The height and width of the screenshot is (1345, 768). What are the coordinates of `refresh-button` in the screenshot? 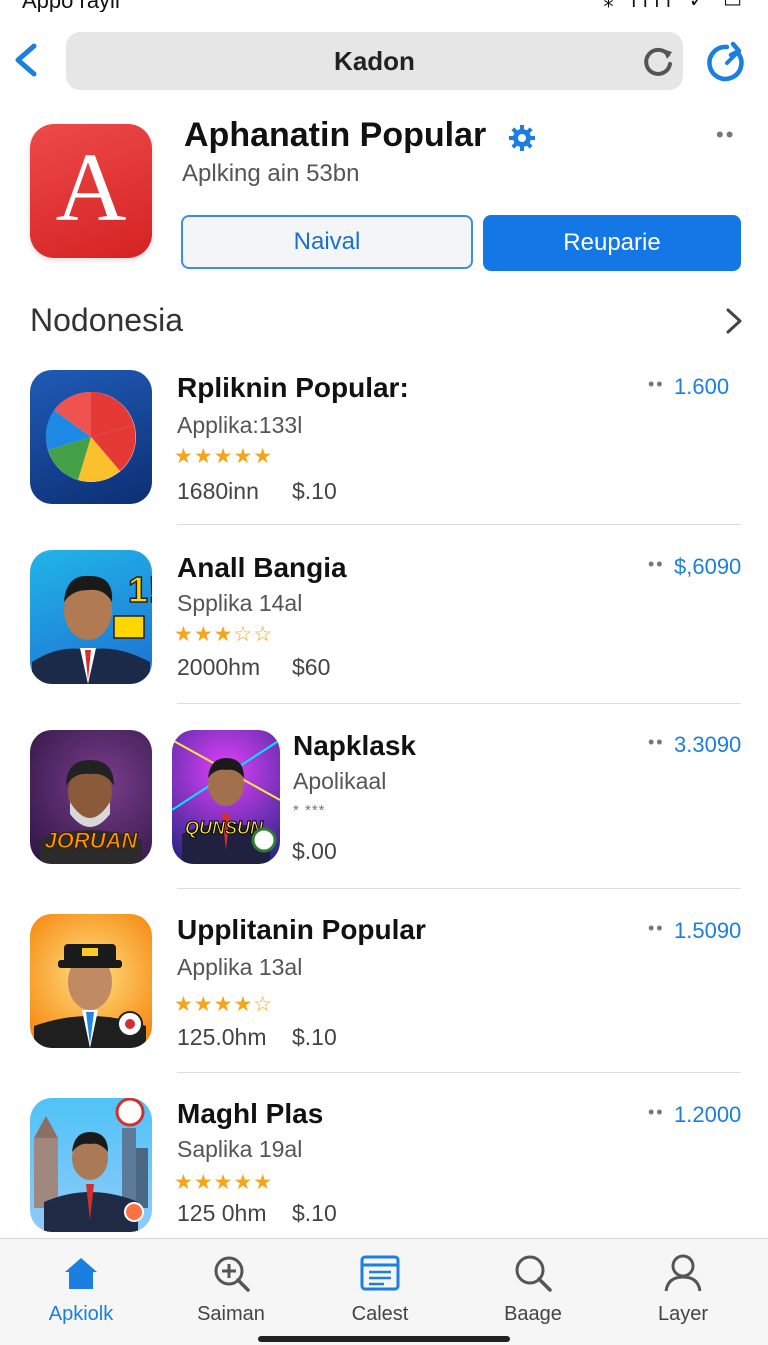 It's located at (727, 63).